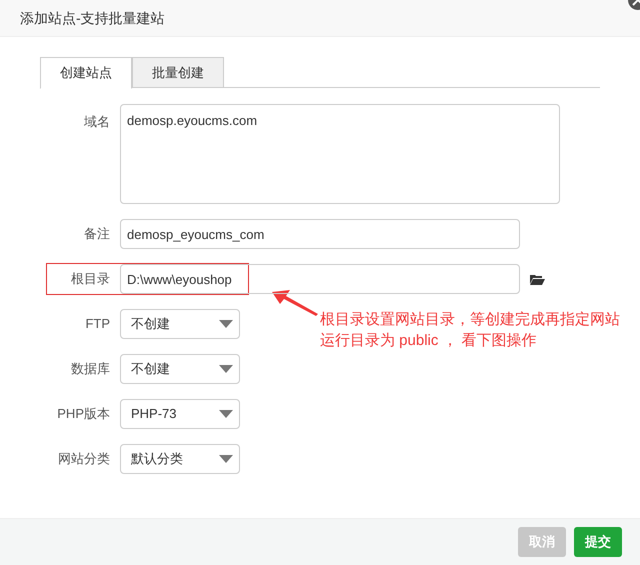 The height and width of the screenshot is (565, 640). Describe the element at coordinates (97, 324) in the screenshot. I see `field-label: FTP` at that location.